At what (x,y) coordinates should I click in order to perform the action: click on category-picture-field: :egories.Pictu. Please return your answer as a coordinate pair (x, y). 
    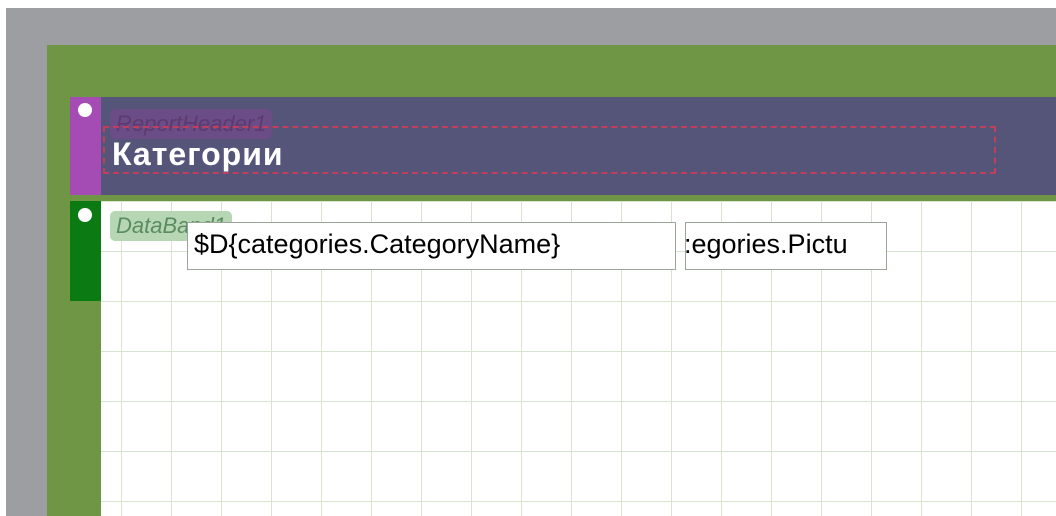
    Looking at the image, I should click on (786, 246).